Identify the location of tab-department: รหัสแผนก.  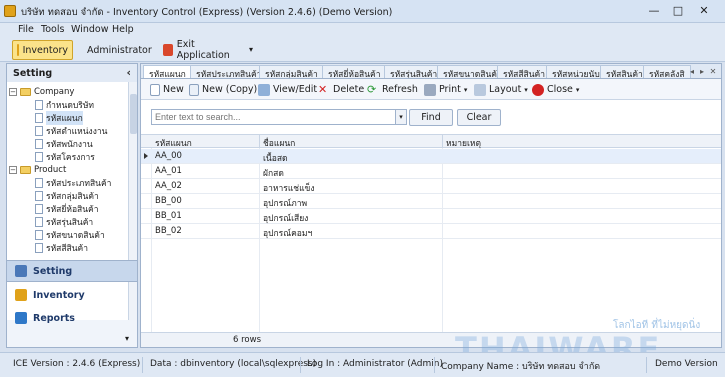
(167, 71).